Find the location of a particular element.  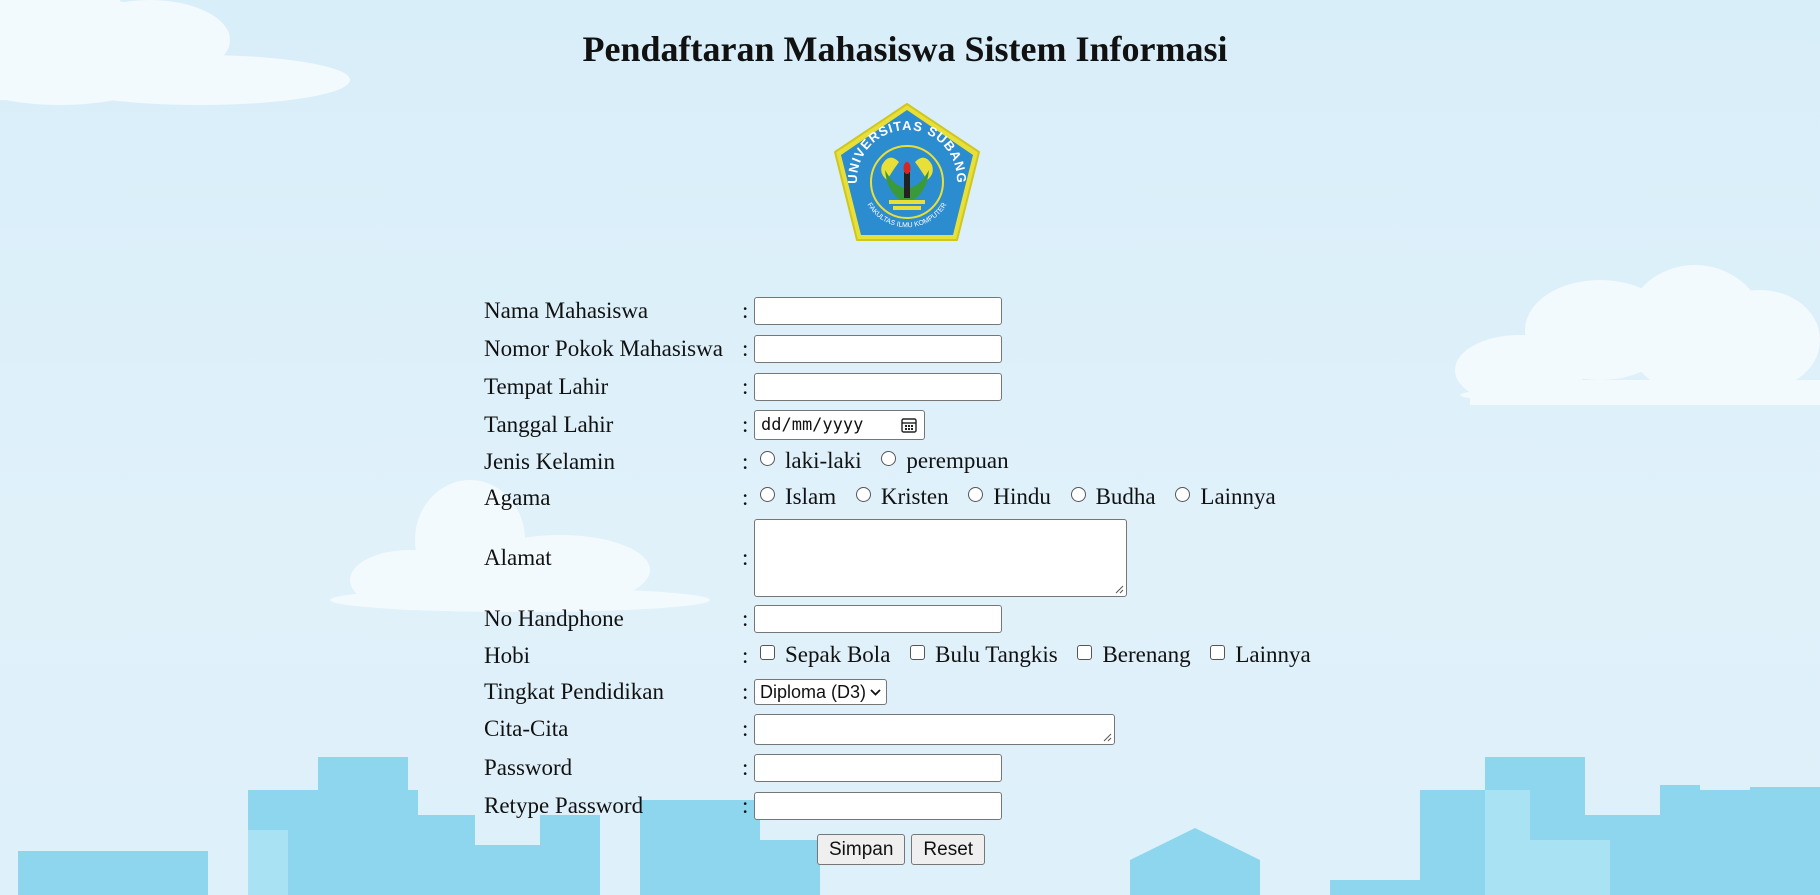

radio-label: perempuan is located at coordinates (957, 461).